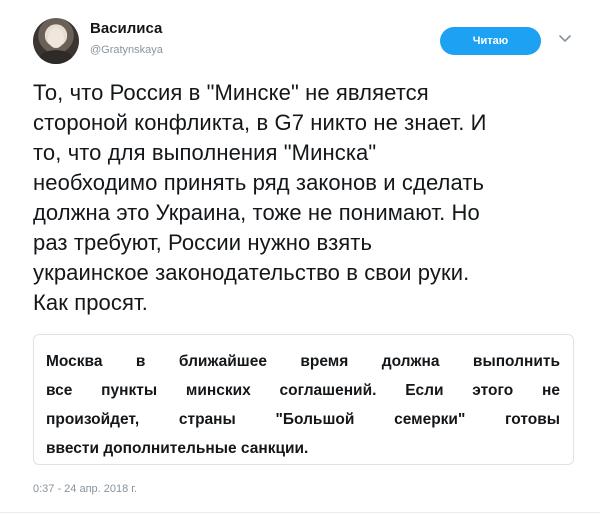  What do you see at coordinates (177, 448) in the screenshot?
I see `quote-line: ввести дополнительные санкции.` at bounding box center [177, 448].